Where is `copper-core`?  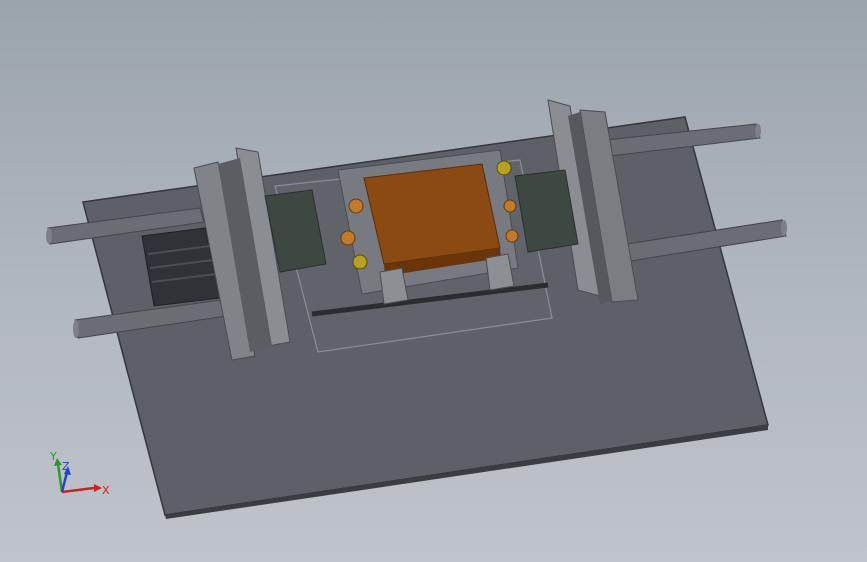
copper-core is located at coordinates (432, 219).